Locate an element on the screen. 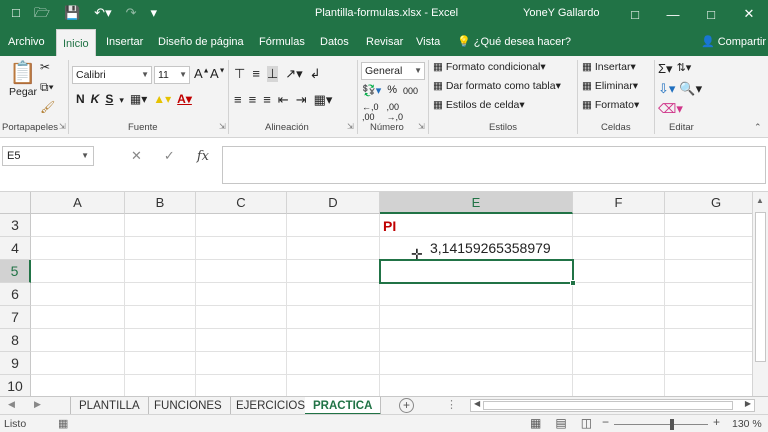 The image size is (768, 432). selected-cell-e5 is located at coordinates (477, 272).